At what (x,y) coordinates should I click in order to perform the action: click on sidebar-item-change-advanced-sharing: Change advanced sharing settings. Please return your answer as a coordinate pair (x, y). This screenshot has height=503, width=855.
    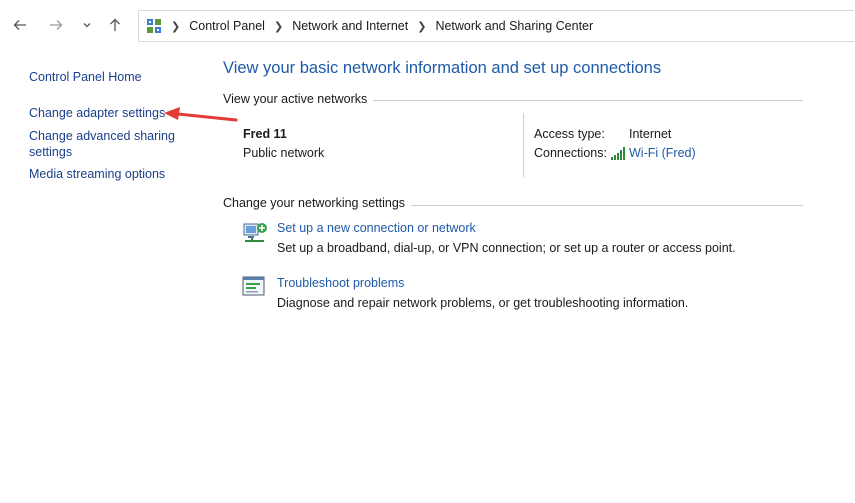
    Looking at the image, I should click on (104, 144).